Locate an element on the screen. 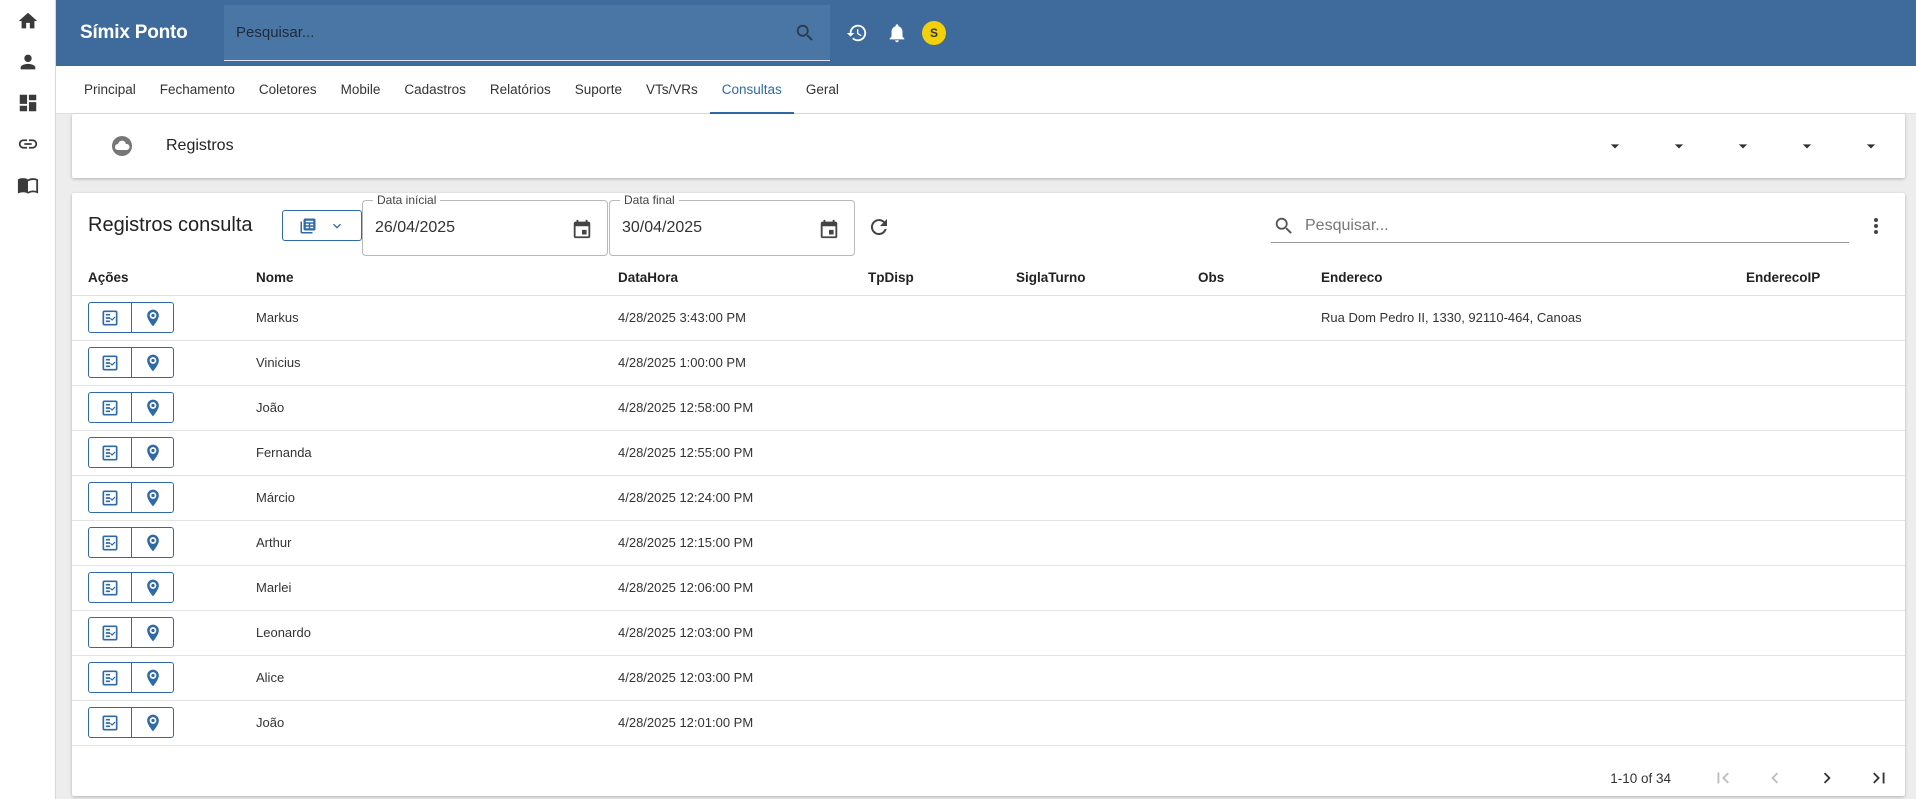  column-header-tpdisp: TpDisp is located at coordinates (942, 278).